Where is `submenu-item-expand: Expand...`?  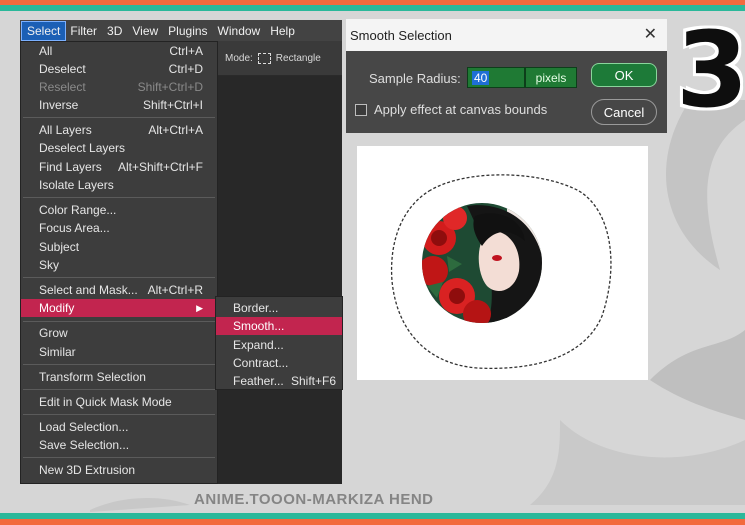
submenu-item-expand: Expand... is located at coordinates (279, 345).